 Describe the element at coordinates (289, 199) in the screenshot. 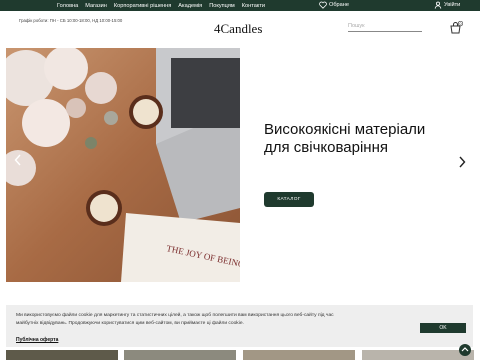

I see `catalog-button: КАТАЛОГ` at that location.